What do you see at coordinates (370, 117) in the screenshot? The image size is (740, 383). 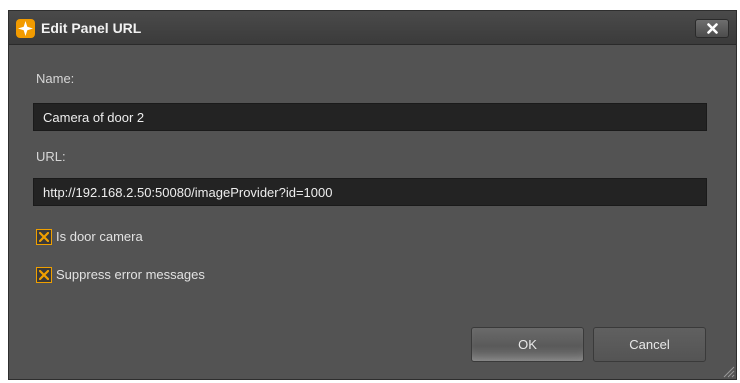 I see `name-input` at bounding box center [370, 117].